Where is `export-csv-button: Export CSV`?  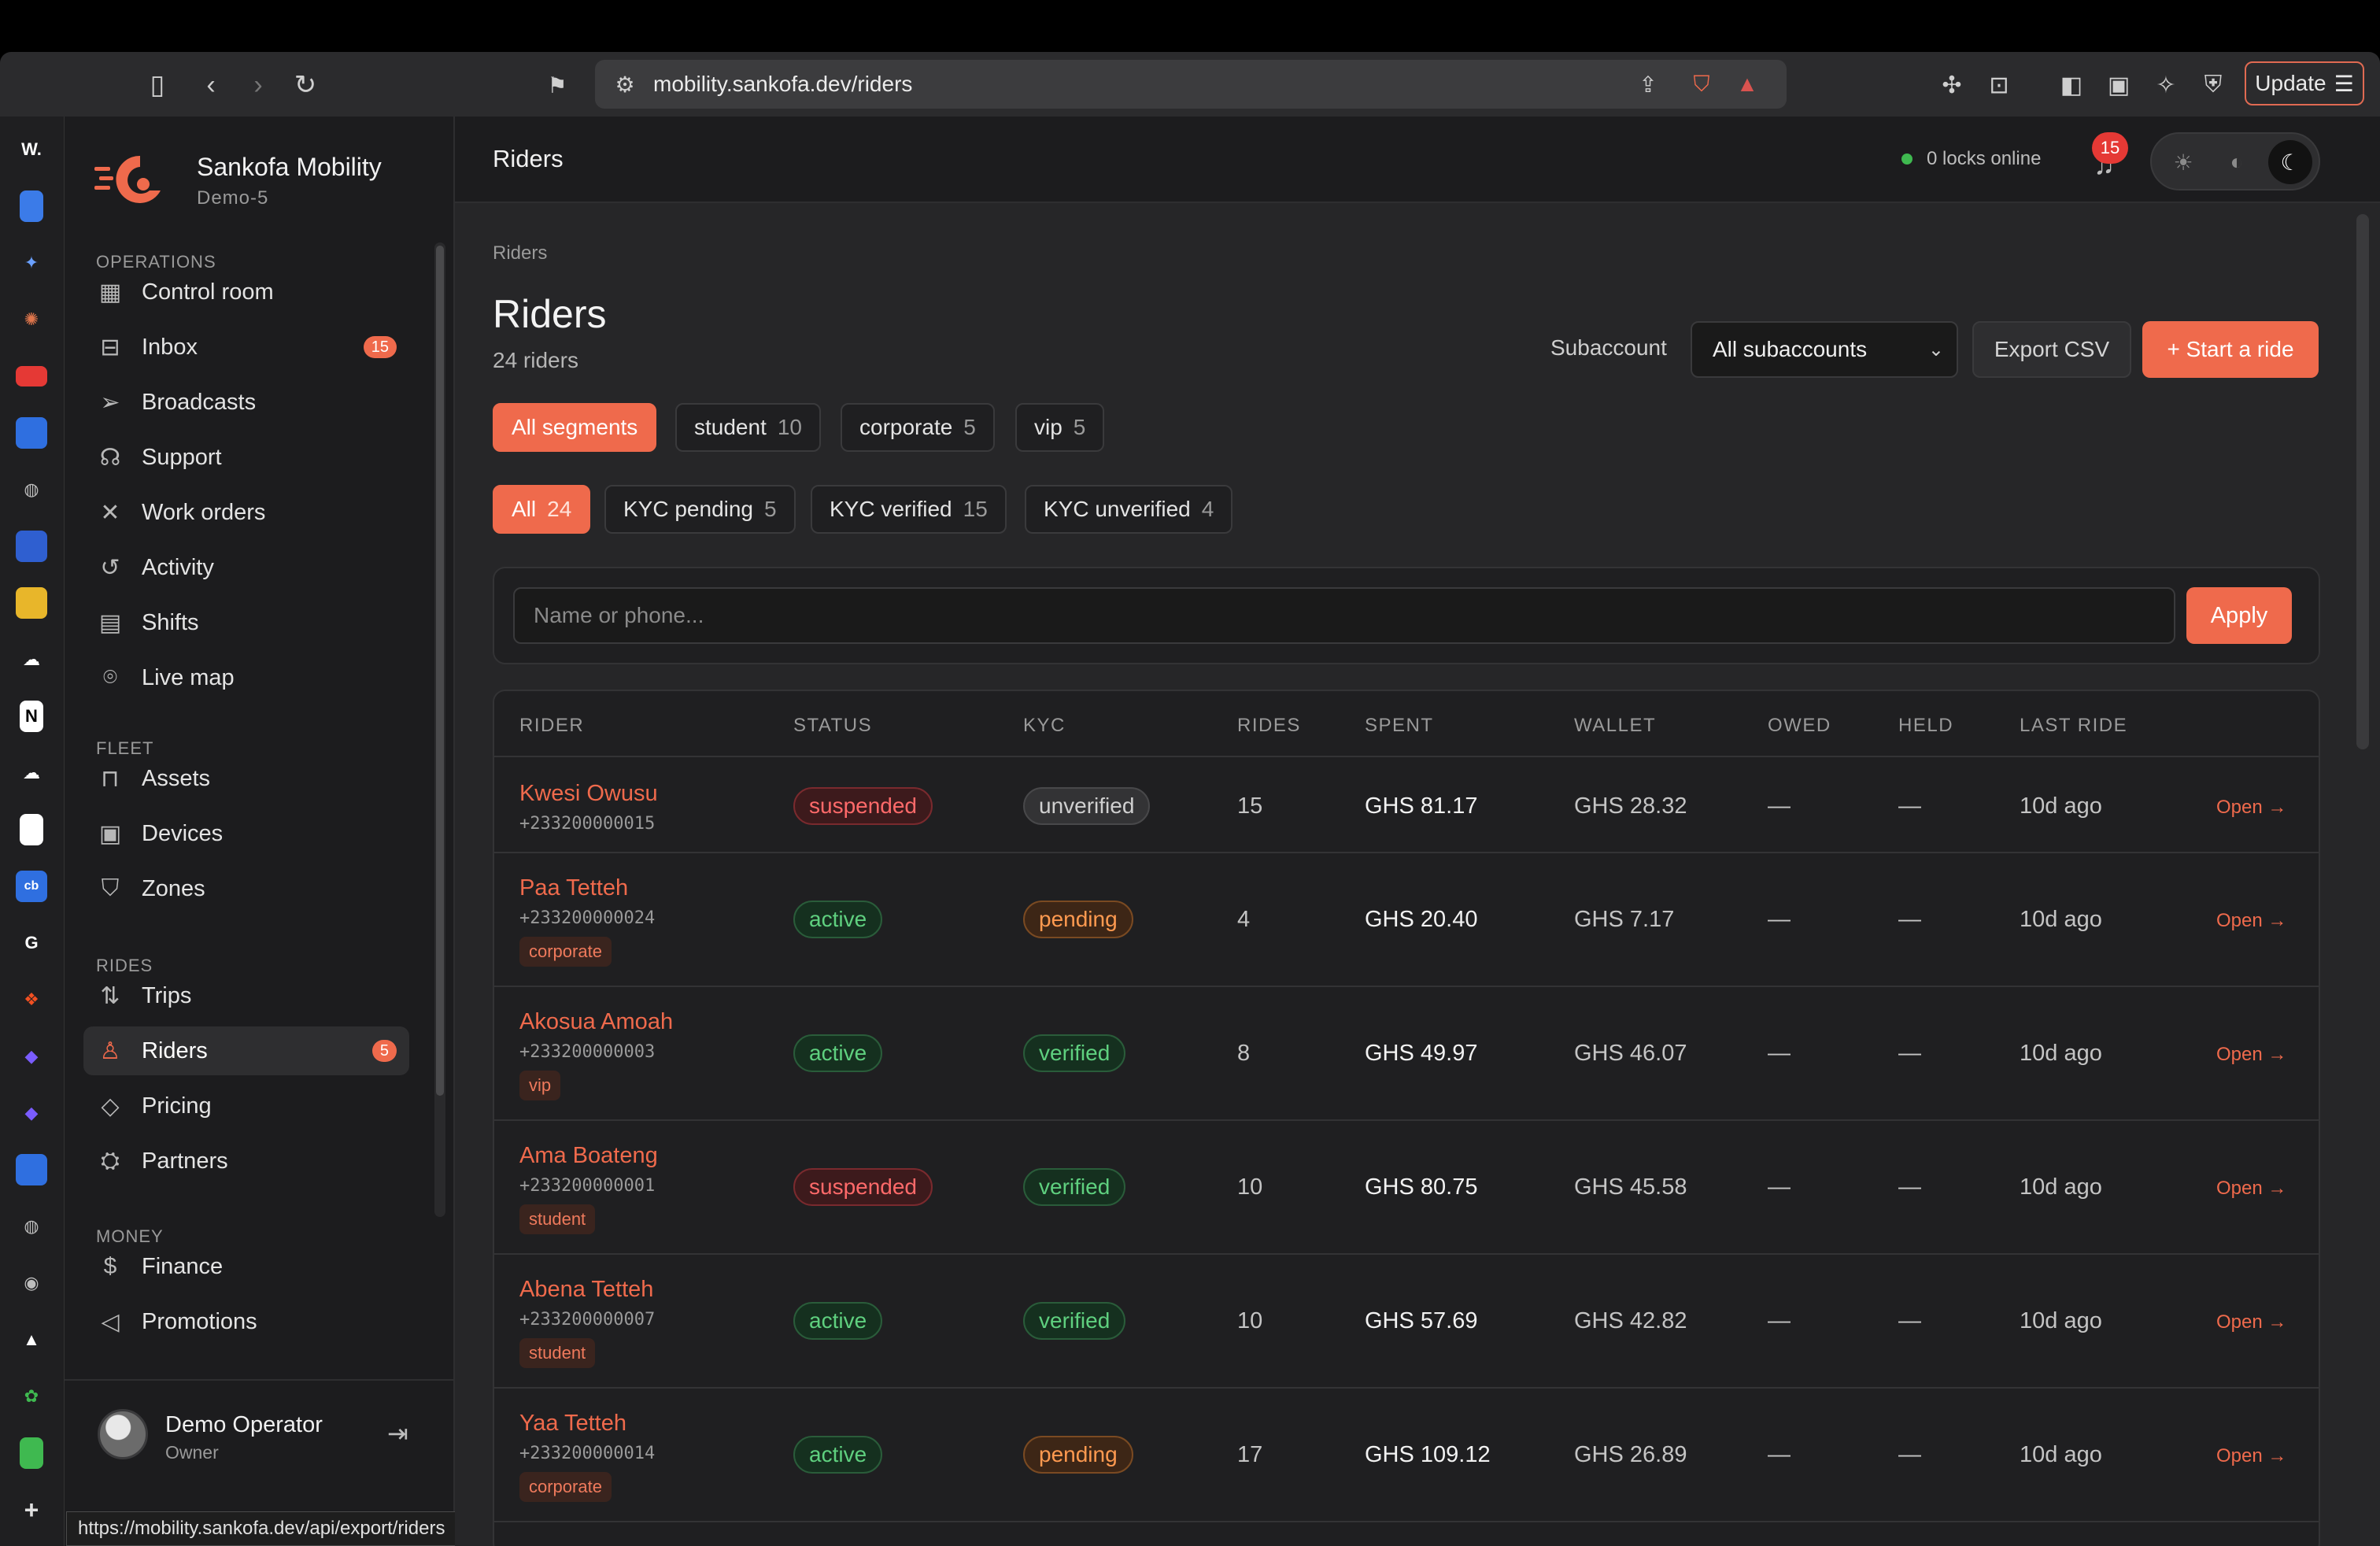
export-csv-button: Export CSV is located at coordinates (2051, 349).